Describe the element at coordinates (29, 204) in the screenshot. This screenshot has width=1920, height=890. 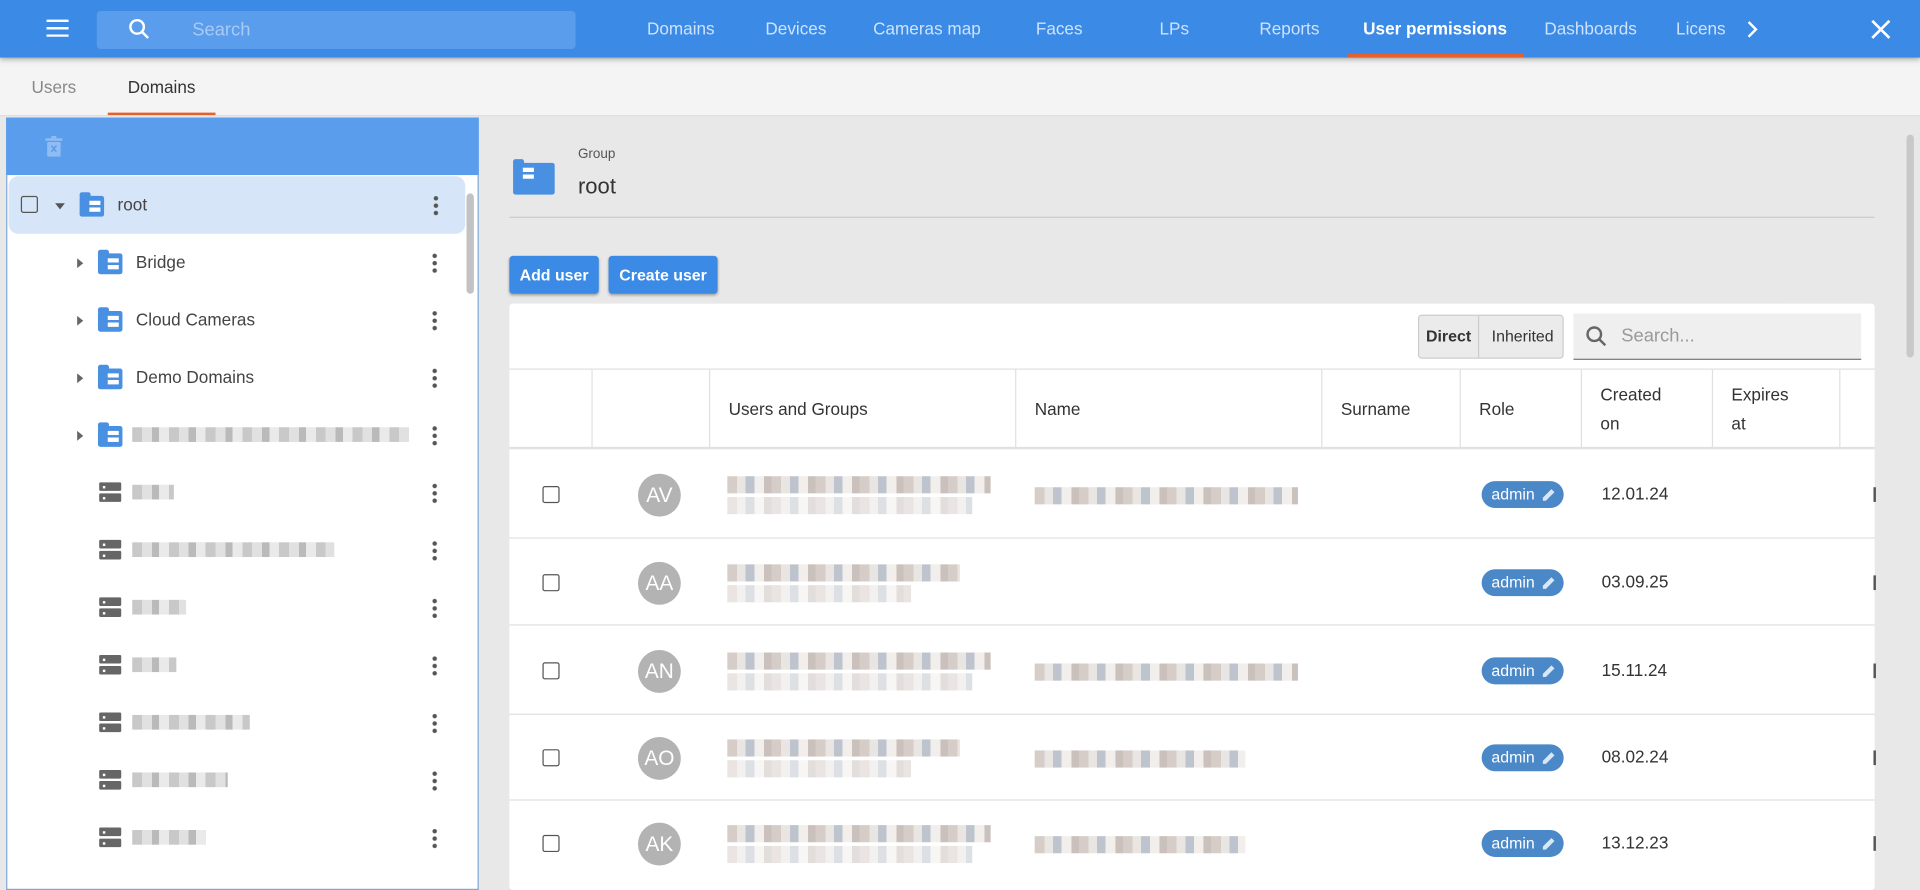
I see `checkbox` at that location.